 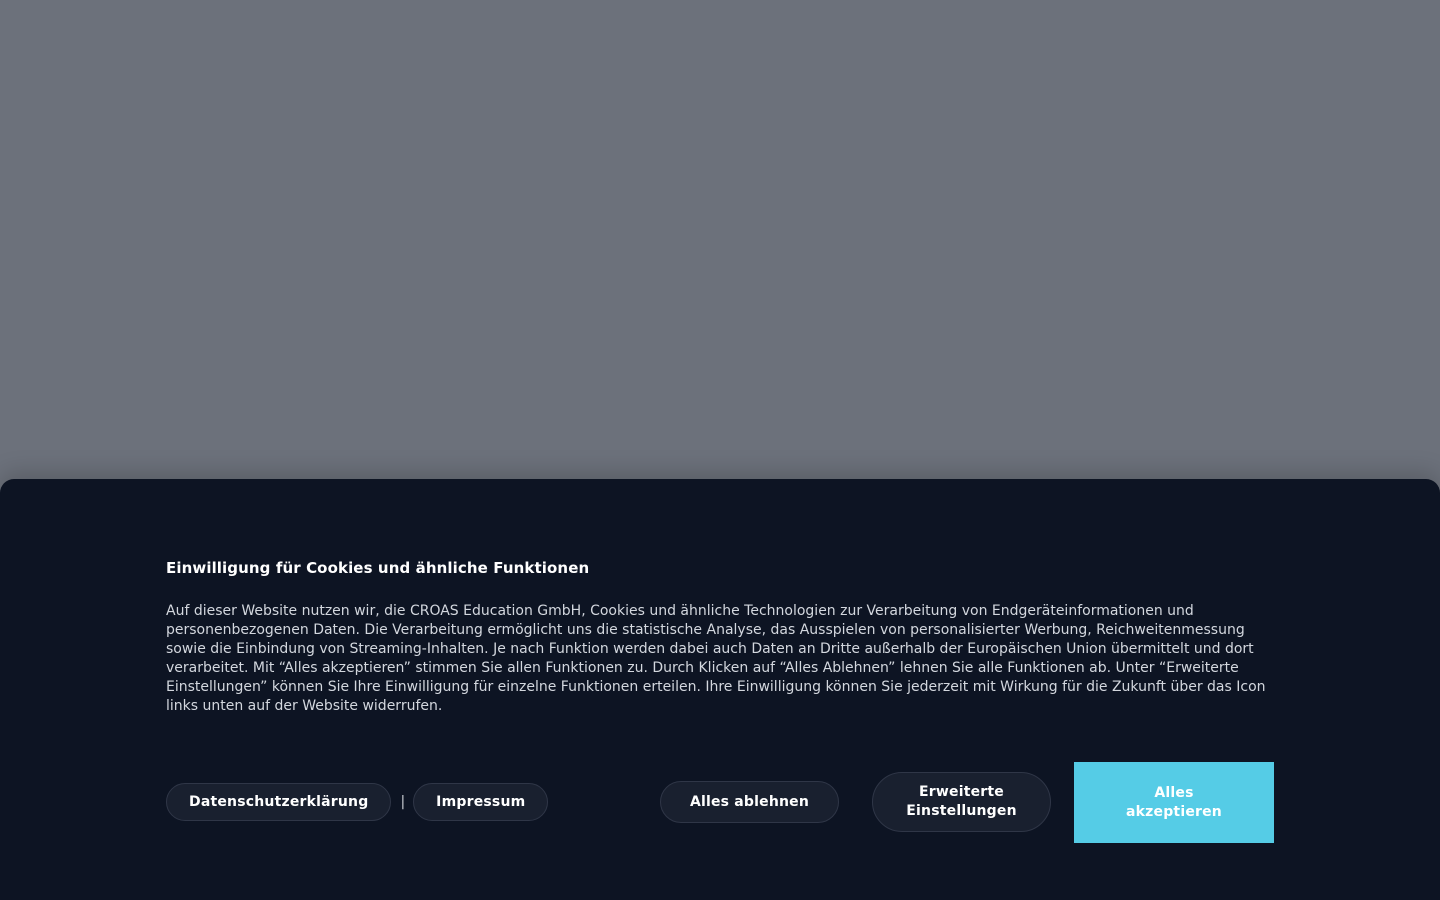 What do you see at coordinates (749, 802) in the screenshot?
I see `reject-all-button: Alles ablehnen` at bounding box center [749, 802].